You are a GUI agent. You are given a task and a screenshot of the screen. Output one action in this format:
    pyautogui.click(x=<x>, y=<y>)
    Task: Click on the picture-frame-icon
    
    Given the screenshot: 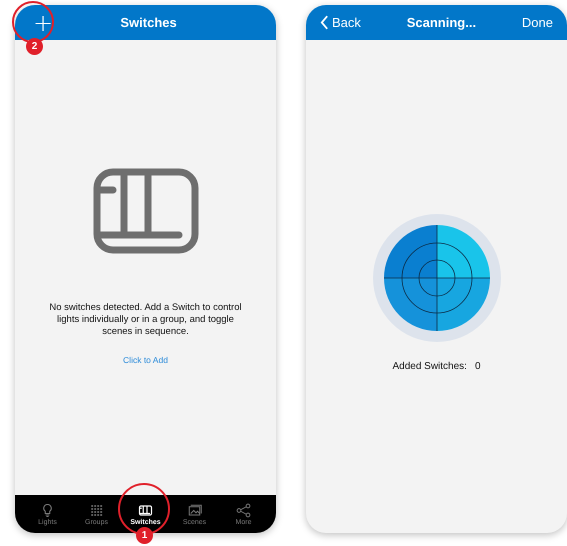 What is the action you would take?
    pyautogui.click(x=194, y=510)
    